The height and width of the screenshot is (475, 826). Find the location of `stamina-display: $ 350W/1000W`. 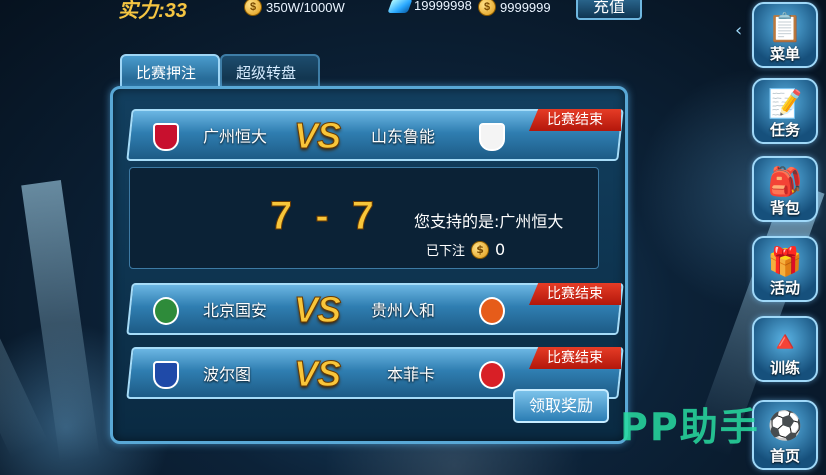

stamina-display: $ 350W/1000W is located at coordinates (294, 8).